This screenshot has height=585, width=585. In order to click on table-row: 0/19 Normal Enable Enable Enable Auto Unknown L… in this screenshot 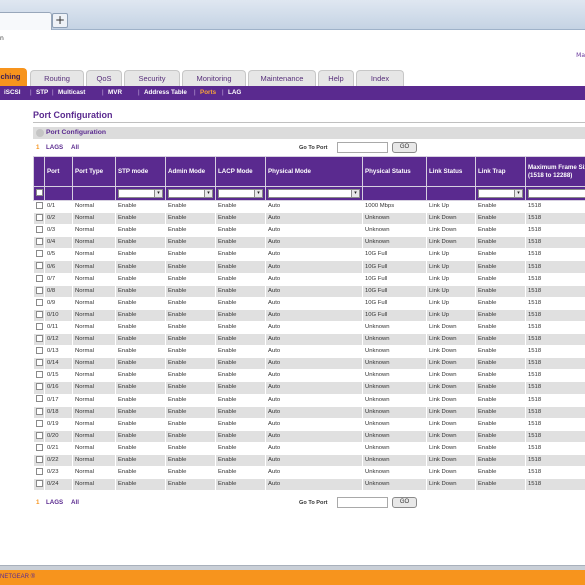, I will do `click(309, 424)`.